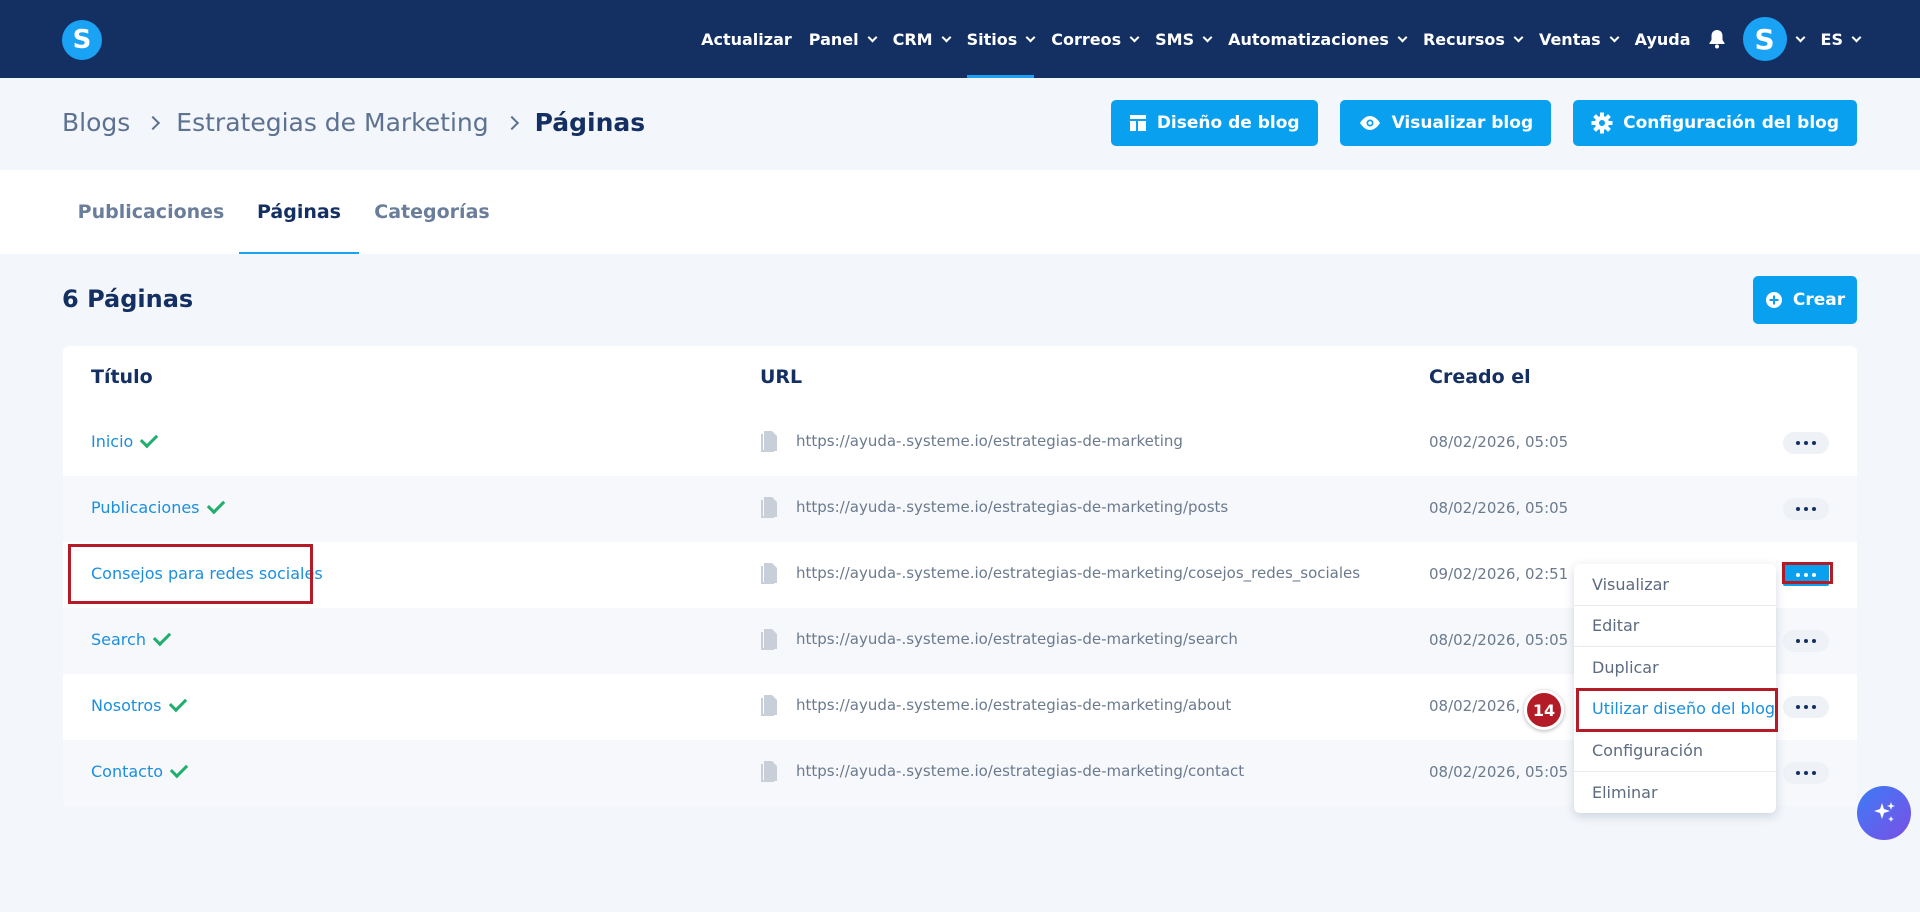 The image size is (1920, 912). I want to click on page-title-link: Inicio, so click(125, 440).